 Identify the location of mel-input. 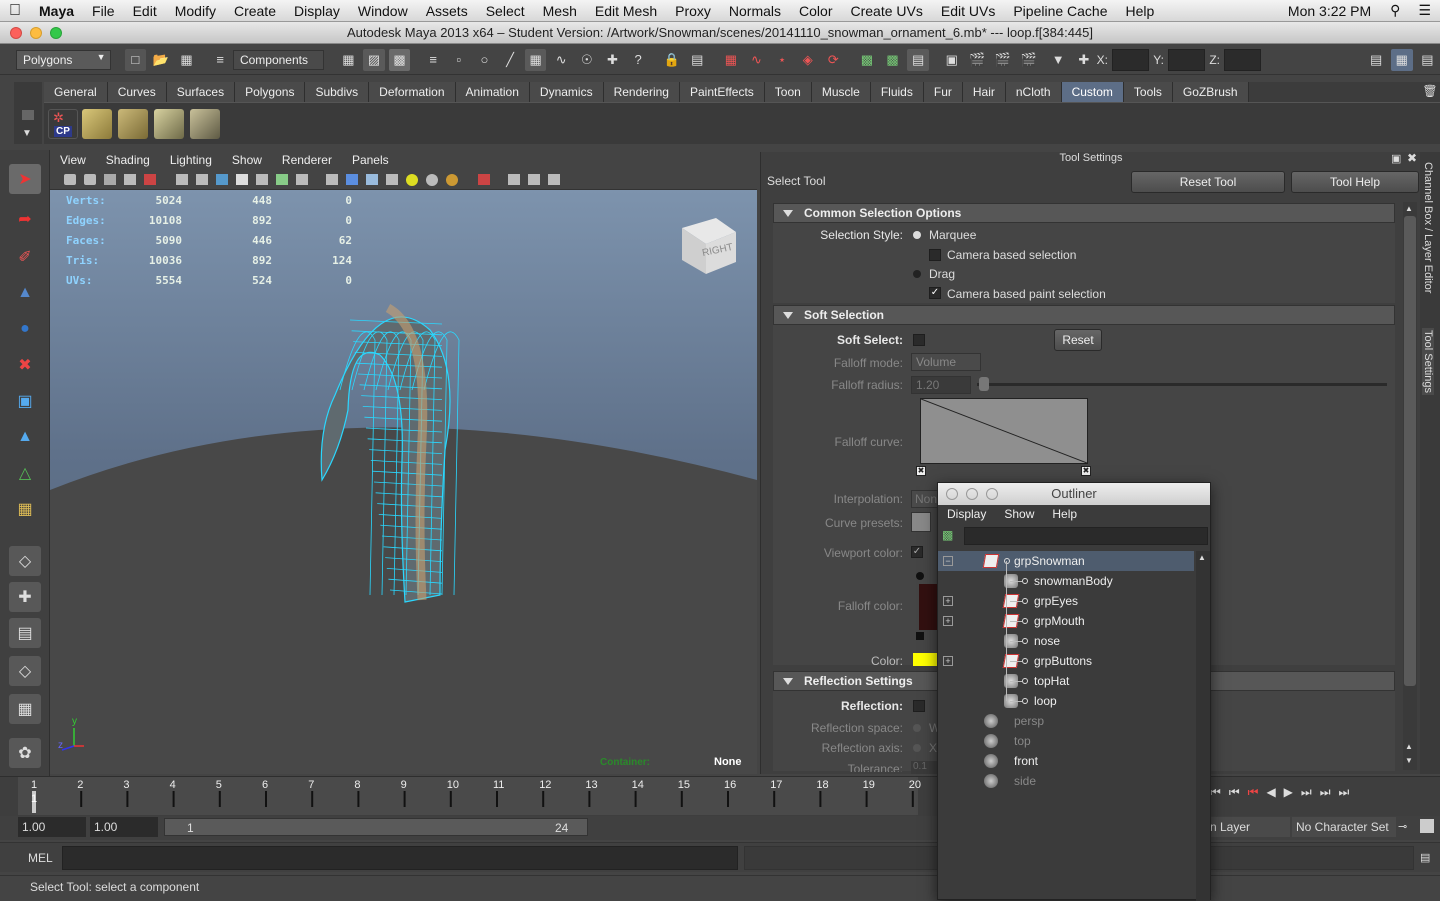
(400, 858).